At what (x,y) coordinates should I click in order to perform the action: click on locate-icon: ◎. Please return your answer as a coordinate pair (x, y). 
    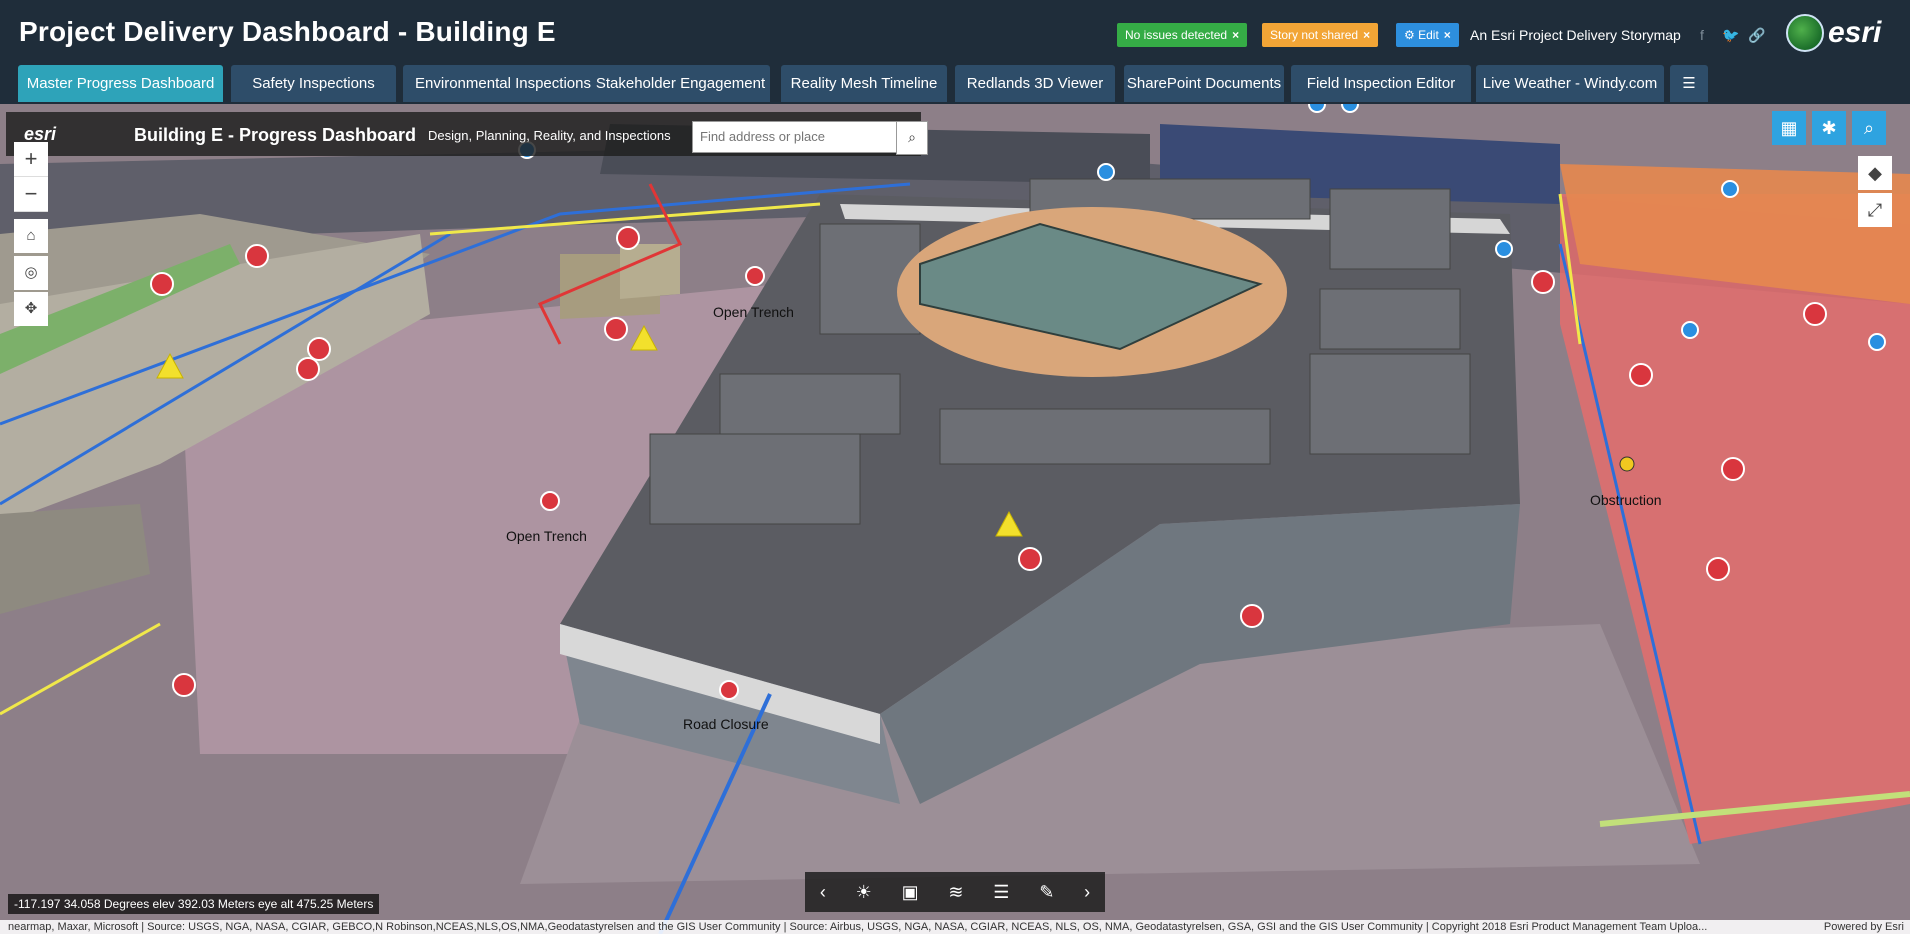
    Looking at the image, I should click on (31, 273).